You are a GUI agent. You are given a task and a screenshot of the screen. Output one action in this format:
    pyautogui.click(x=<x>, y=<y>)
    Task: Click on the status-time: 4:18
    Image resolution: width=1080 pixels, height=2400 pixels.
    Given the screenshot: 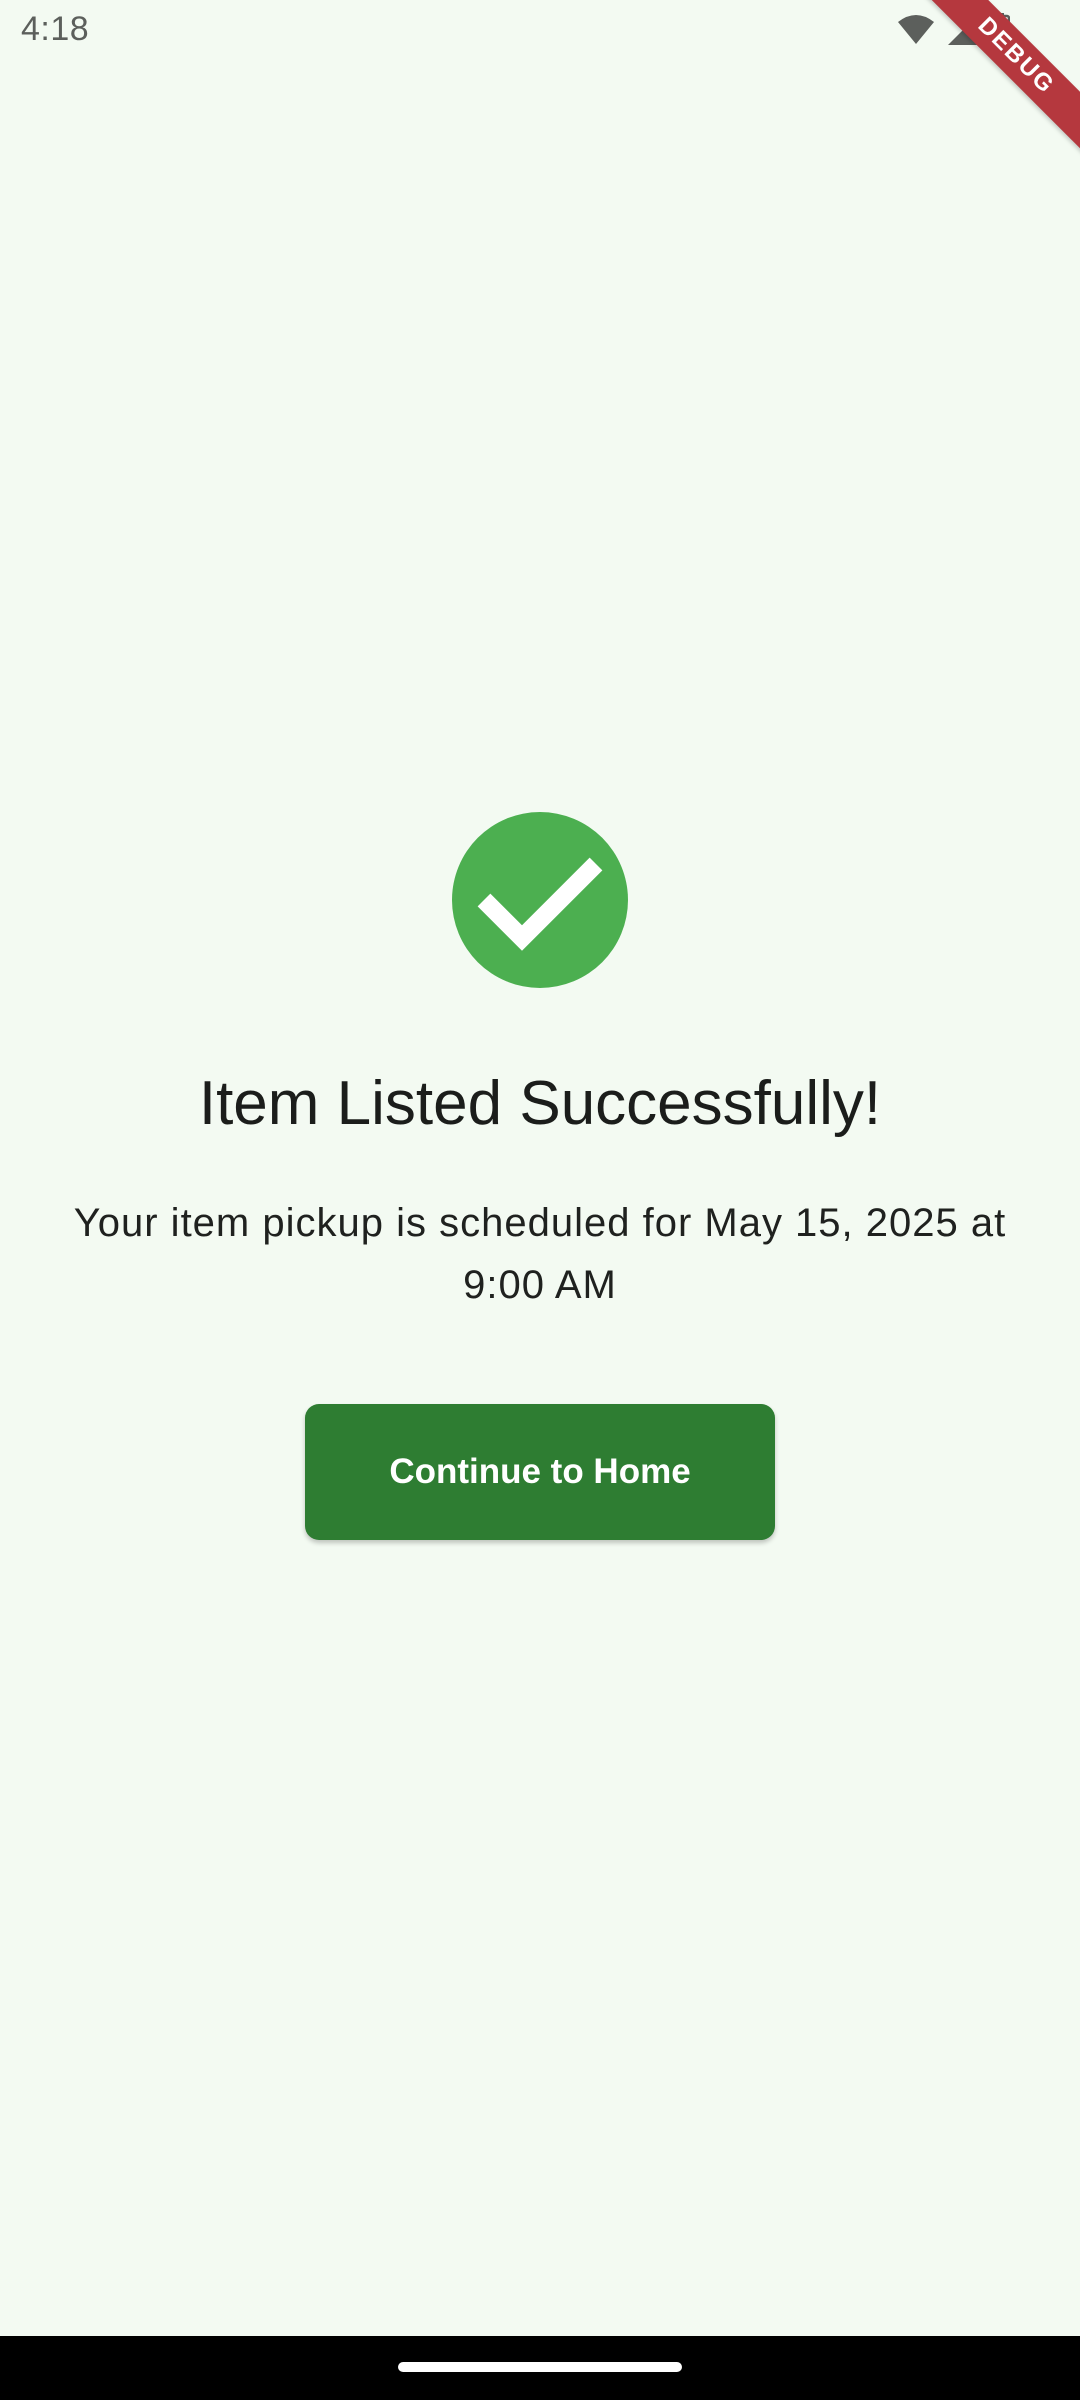 What is the action you would take?
    pyautogui.click(x=55, y=29)
    